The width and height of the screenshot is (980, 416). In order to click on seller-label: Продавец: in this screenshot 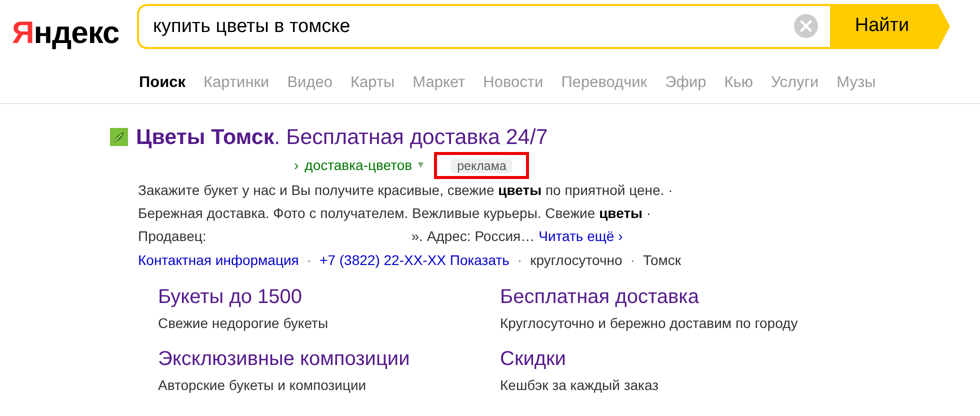, I will do `click(172, 236)`.